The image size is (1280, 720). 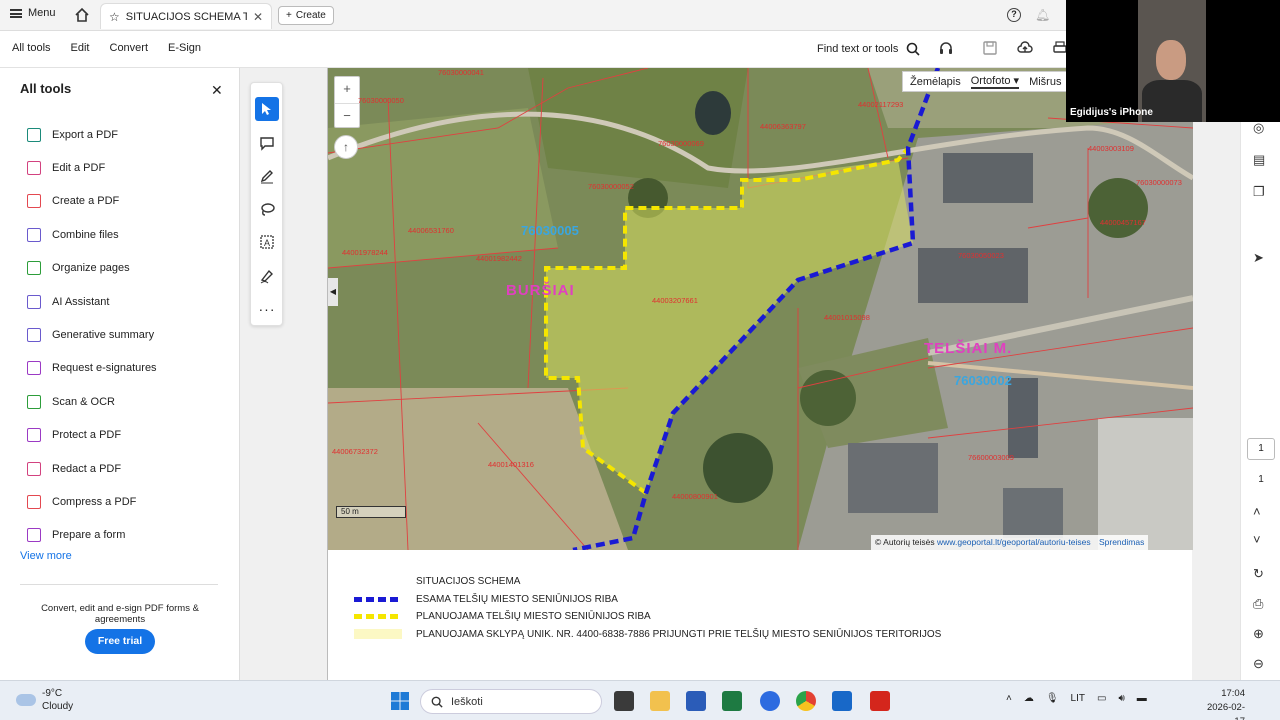 What do you see at coordinates (184, 48) in the screenshot?
I see `tab-e-sign: E-Sign` at bounding box center [184, 48].